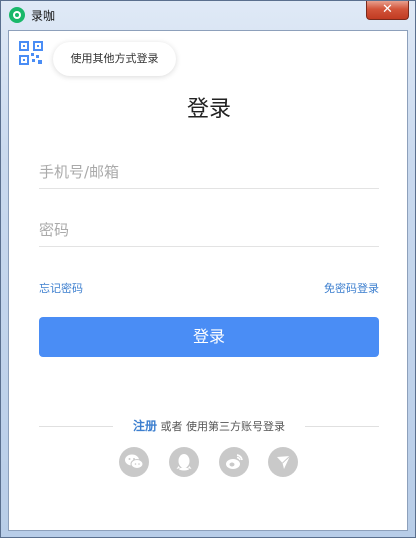  Describe the element at coordinates (209, 230) in the screenshot. I see `password-input` at that location.